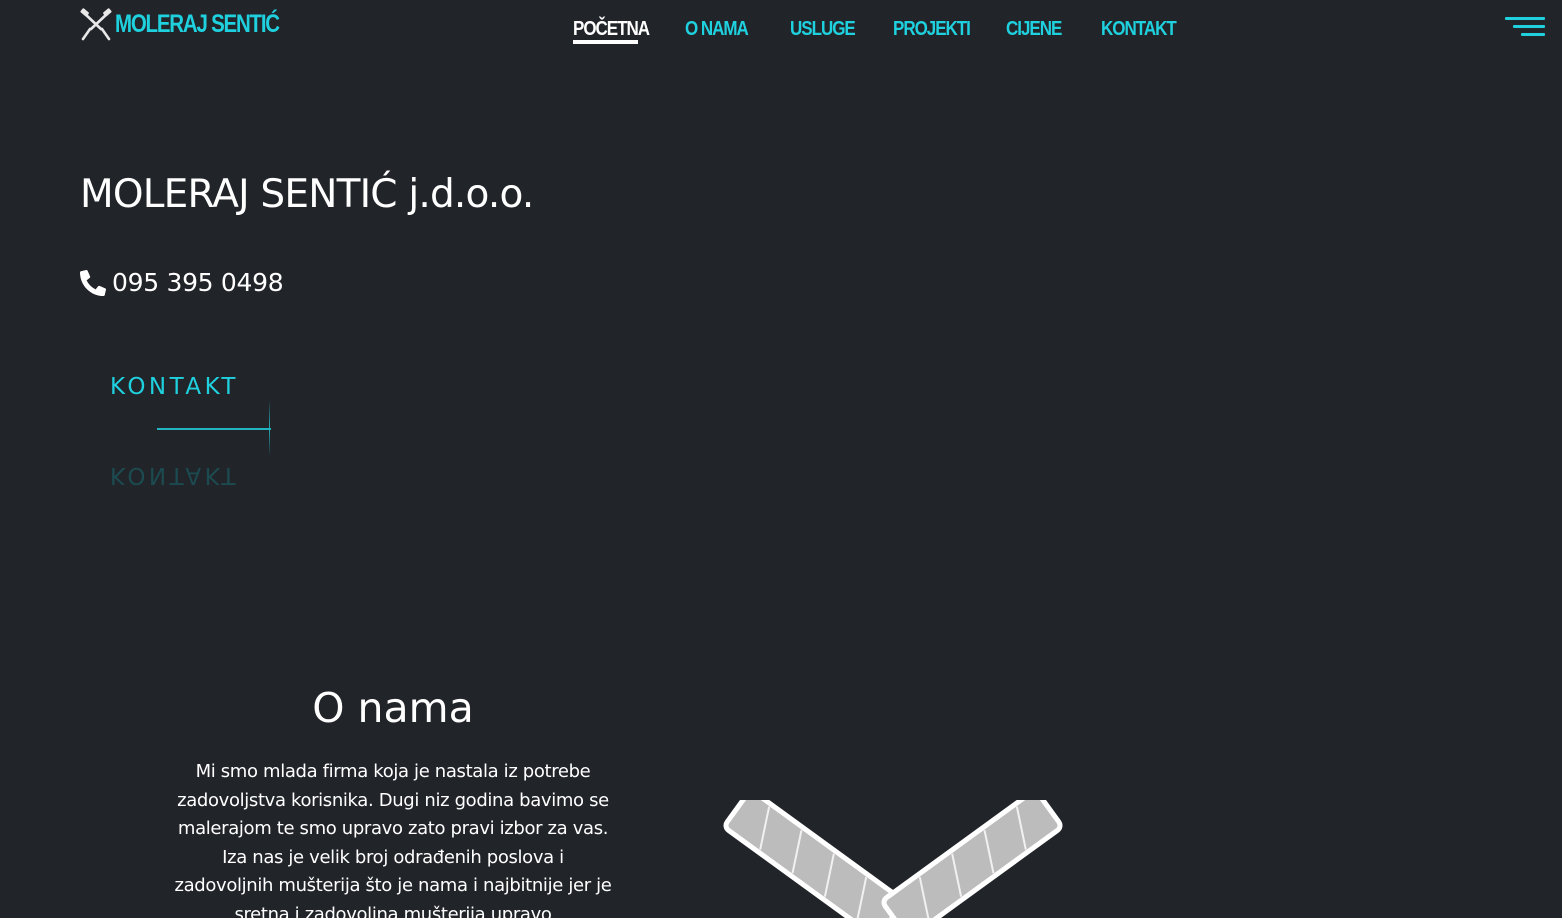  Describe the element at coordinates (307, 194) in the screenshot. I see `hero-title: MOLERAJ SENTIĆ j.d.o.o.` at that location.